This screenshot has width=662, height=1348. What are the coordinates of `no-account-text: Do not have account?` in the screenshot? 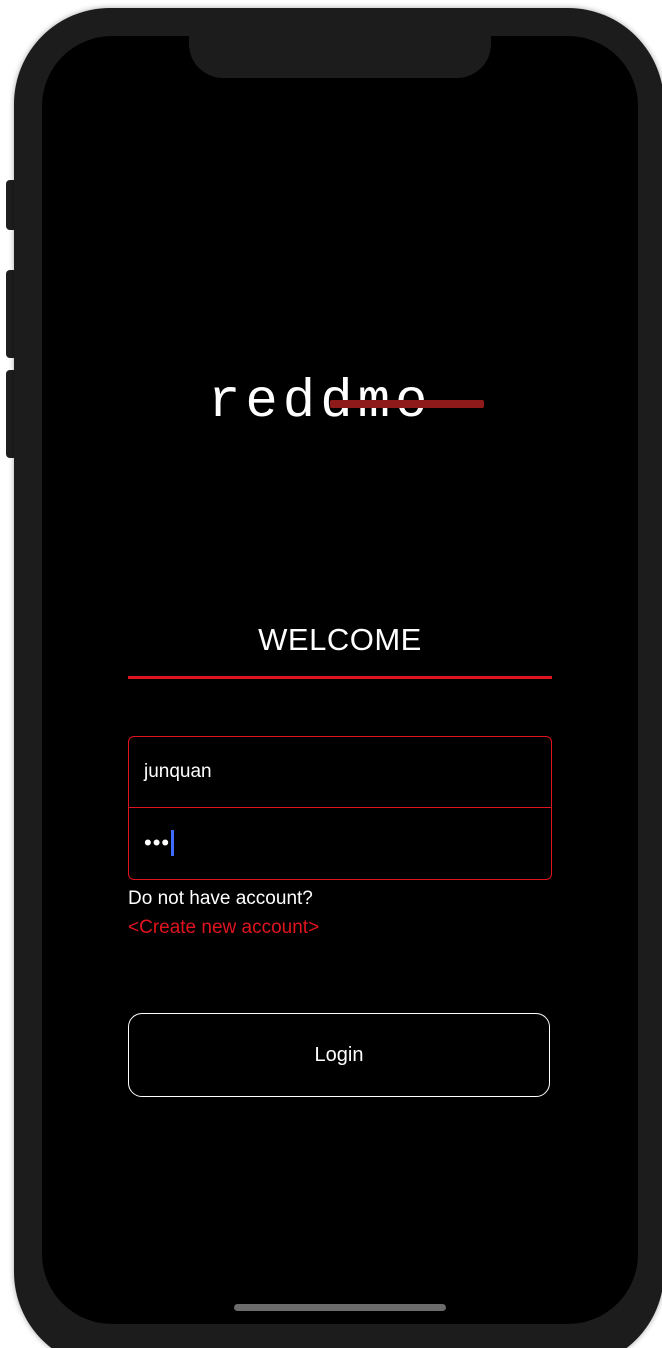 It's located at (220, 898).